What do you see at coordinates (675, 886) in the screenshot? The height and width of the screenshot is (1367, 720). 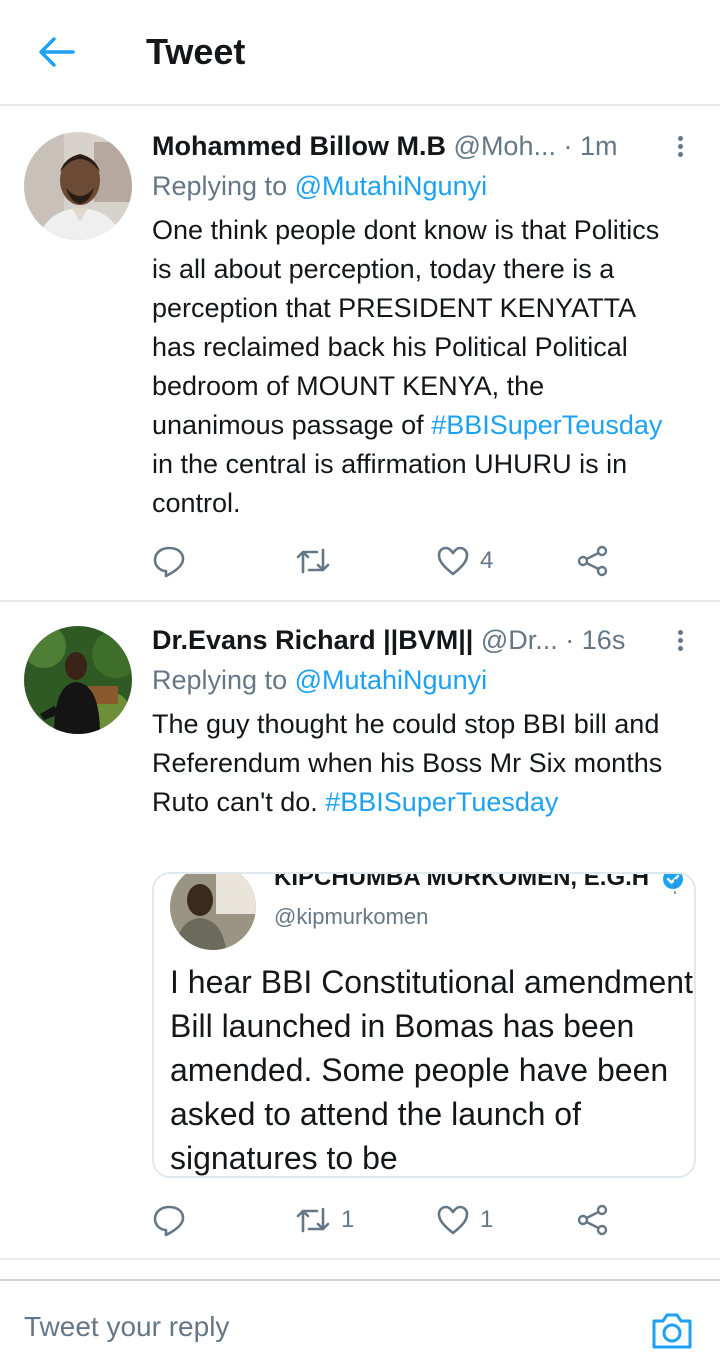 I see `quoted-more-icon: ⋮` at bounding box center [675, 886].